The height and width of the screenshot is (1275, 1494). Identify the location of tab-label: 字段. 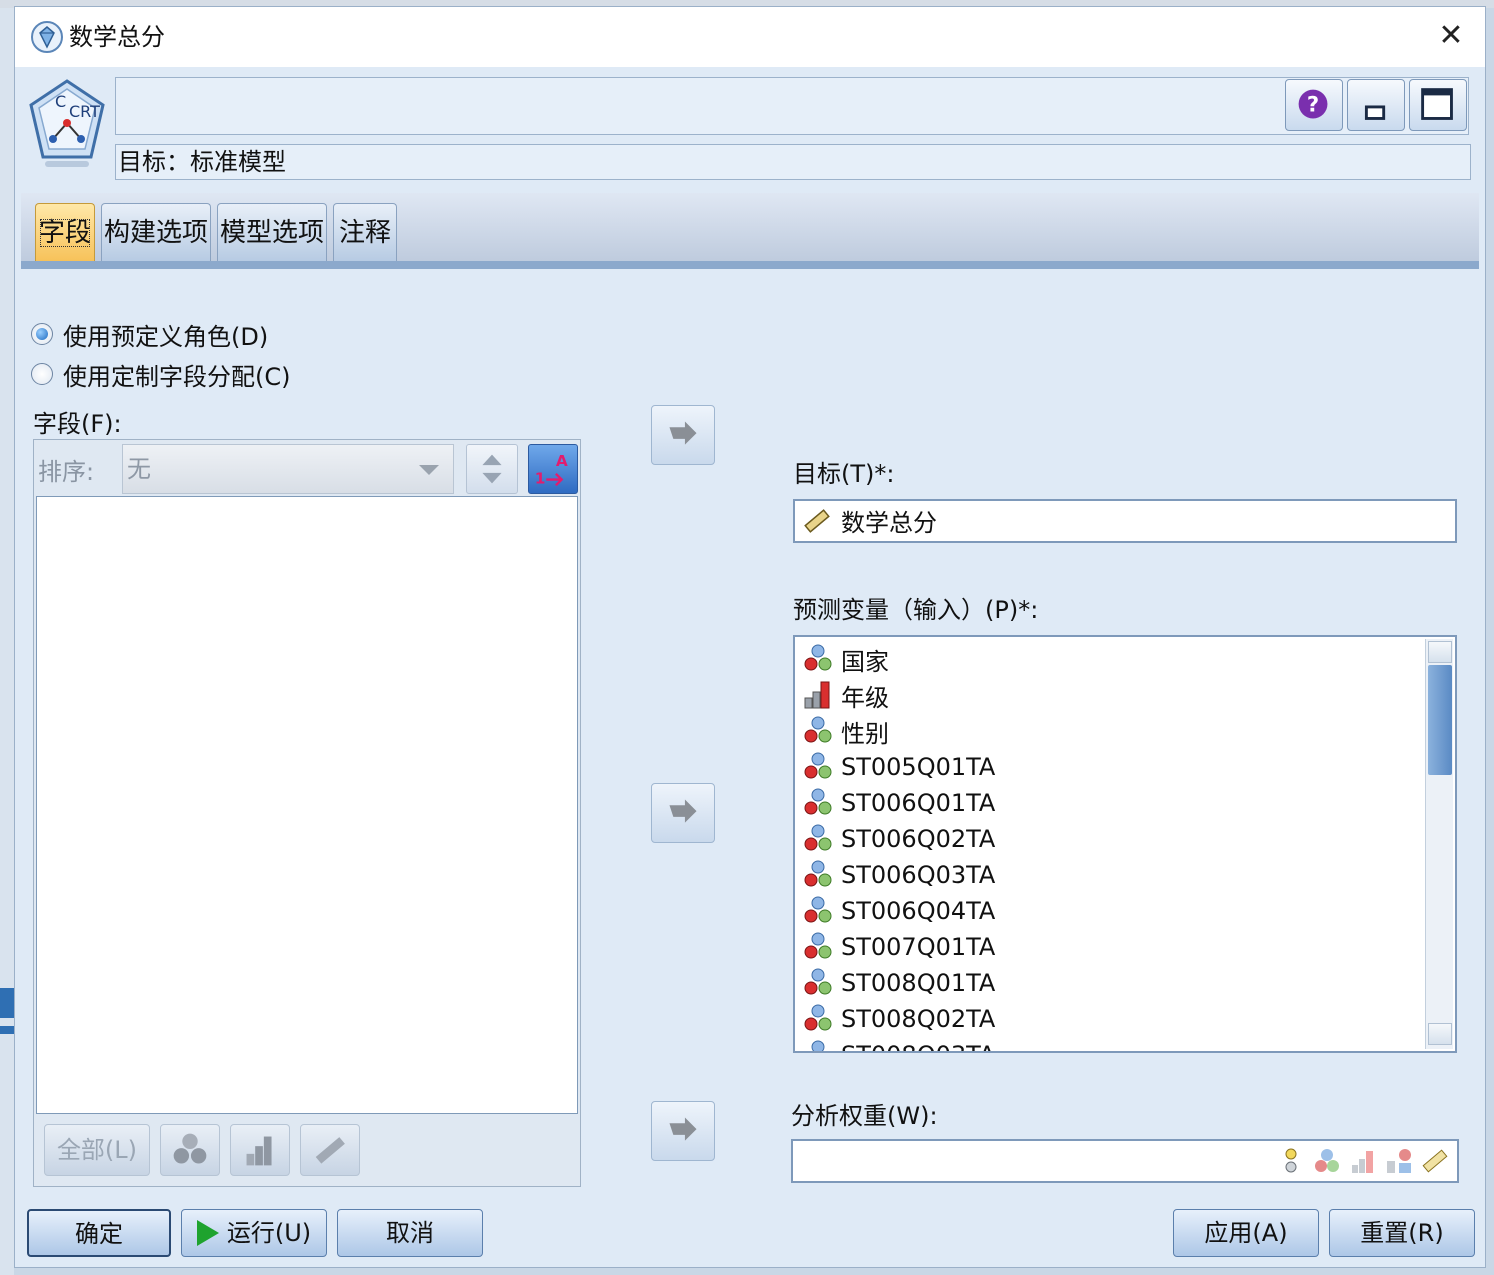
(64, 233).